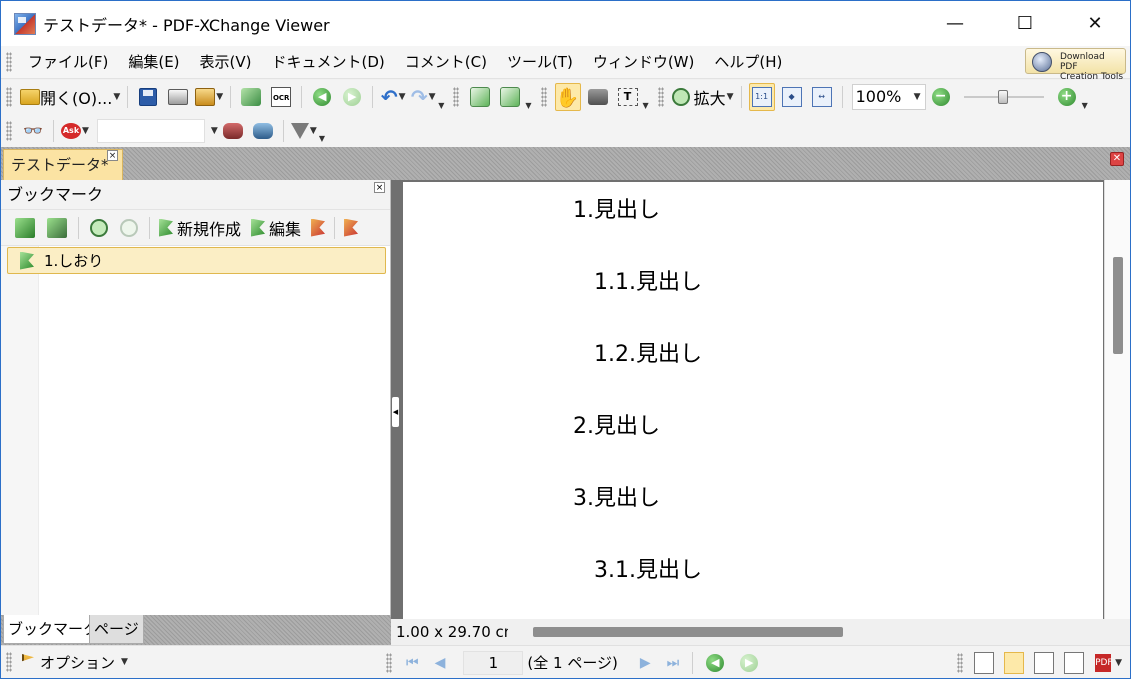 This screenshot has width=1131, height=679. What do you see at coordinates (9, 62) in the screenshot?
I see `menu-grip` at bounding box center [9, 62].